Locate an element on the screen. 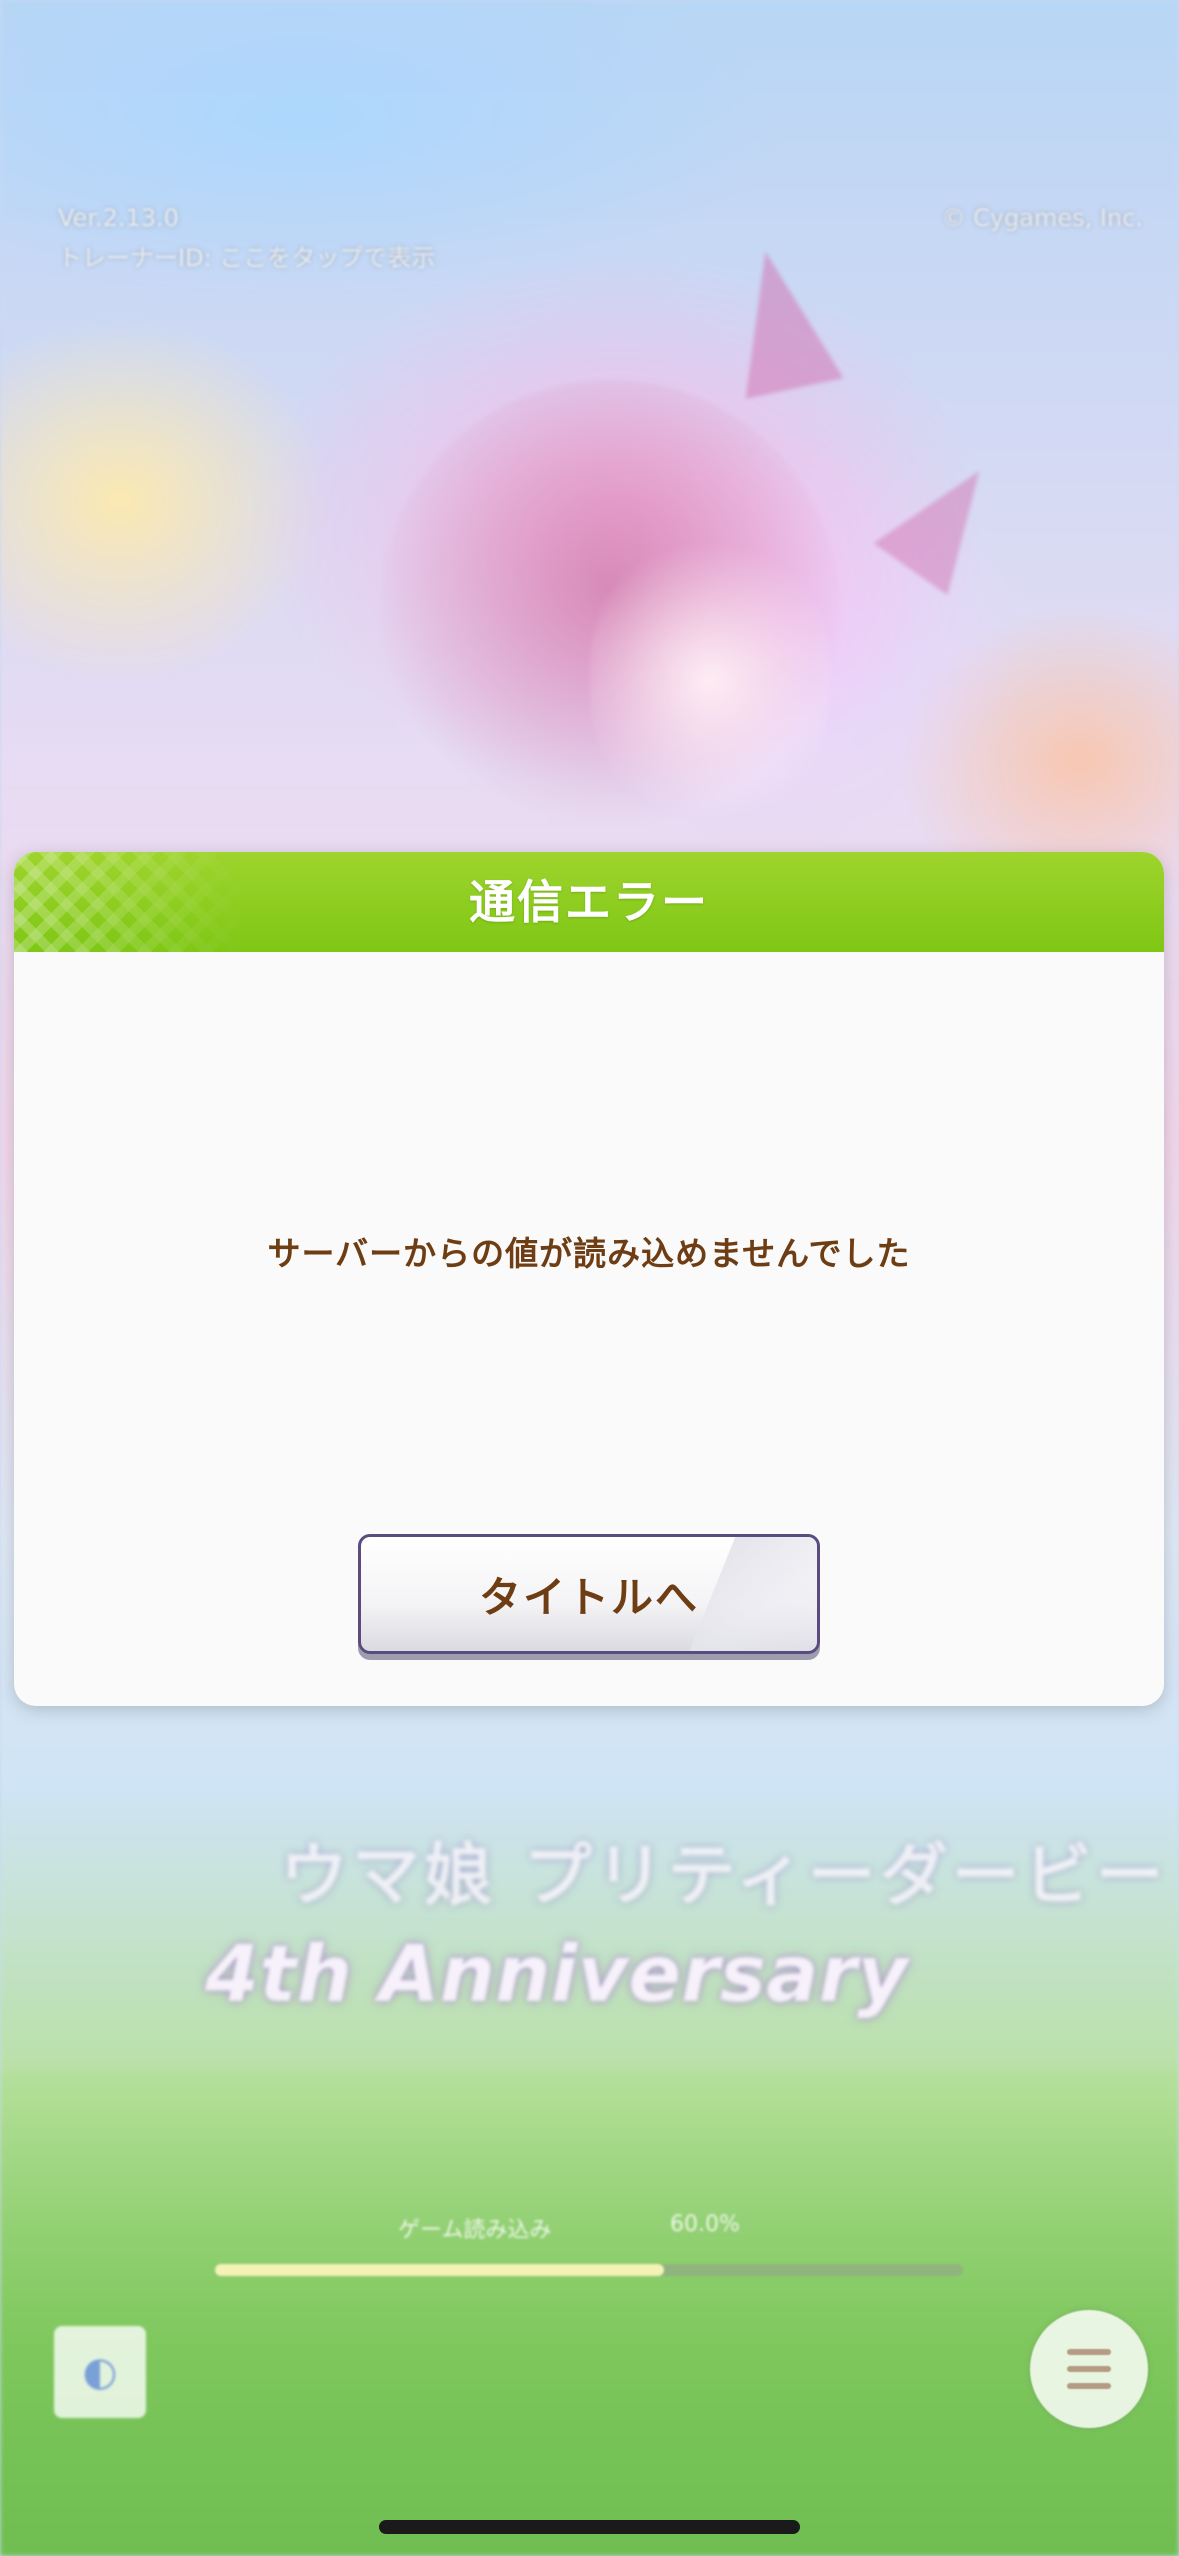 This screenshot has width=1179, height=2556. loading-percent: 60.0% is located at coordinates (705, 2224).